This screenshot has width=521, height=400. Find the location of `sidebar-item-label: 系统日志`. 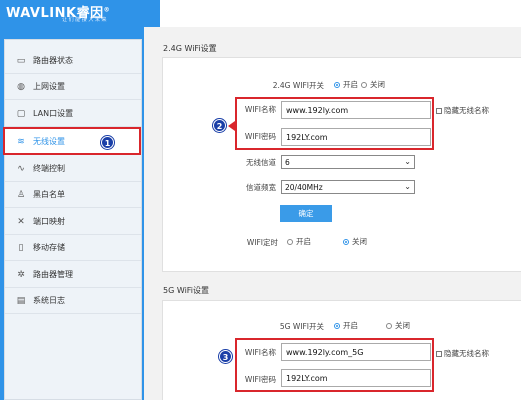

sidebar-item-label: 系统日志 is located at coordinates (49, 300).